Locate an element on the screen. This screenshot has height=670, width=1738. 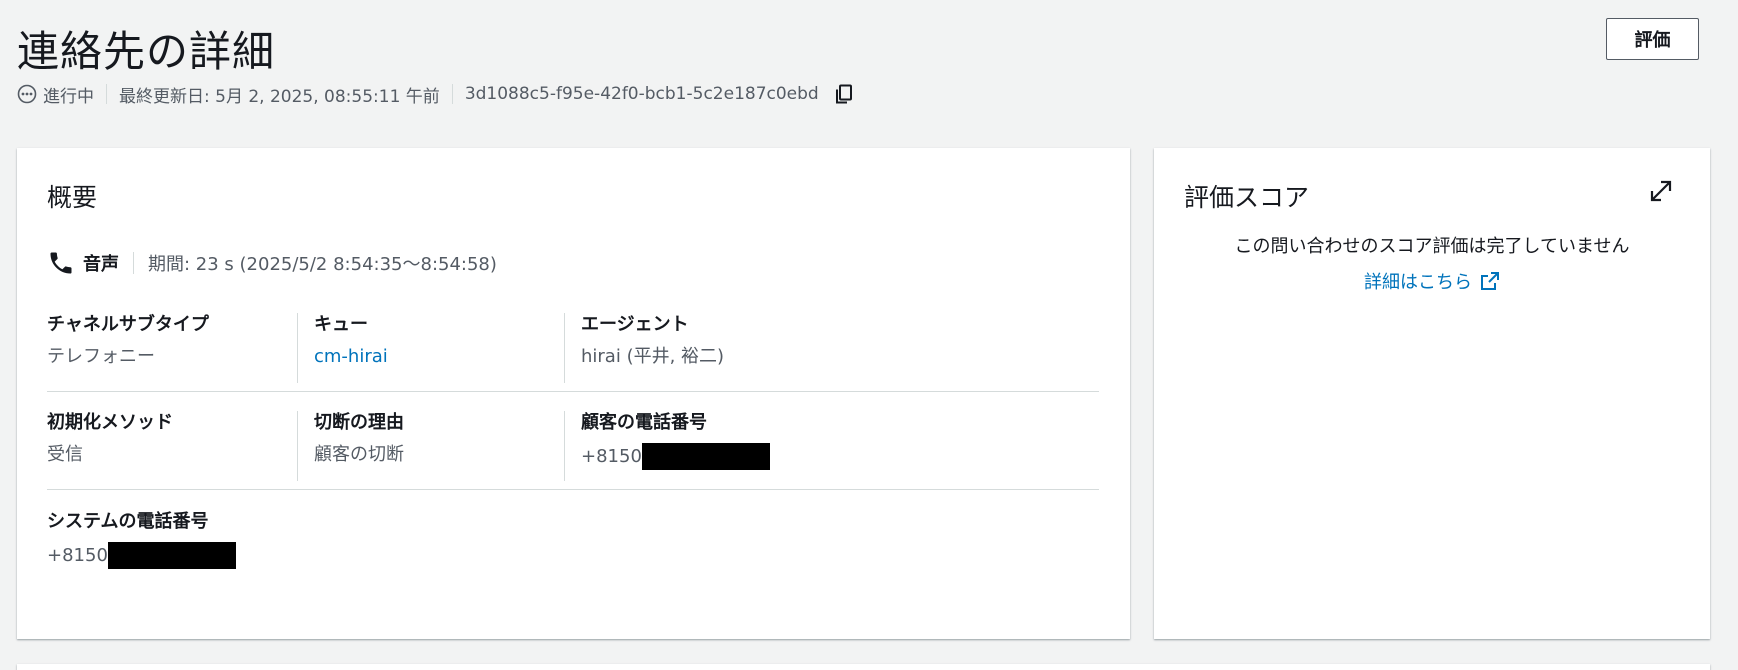
channel-row: 音声 期間: 23 s (2025/5/2 8:54:35〜8:54:58) is located at coordinates (272, 263).